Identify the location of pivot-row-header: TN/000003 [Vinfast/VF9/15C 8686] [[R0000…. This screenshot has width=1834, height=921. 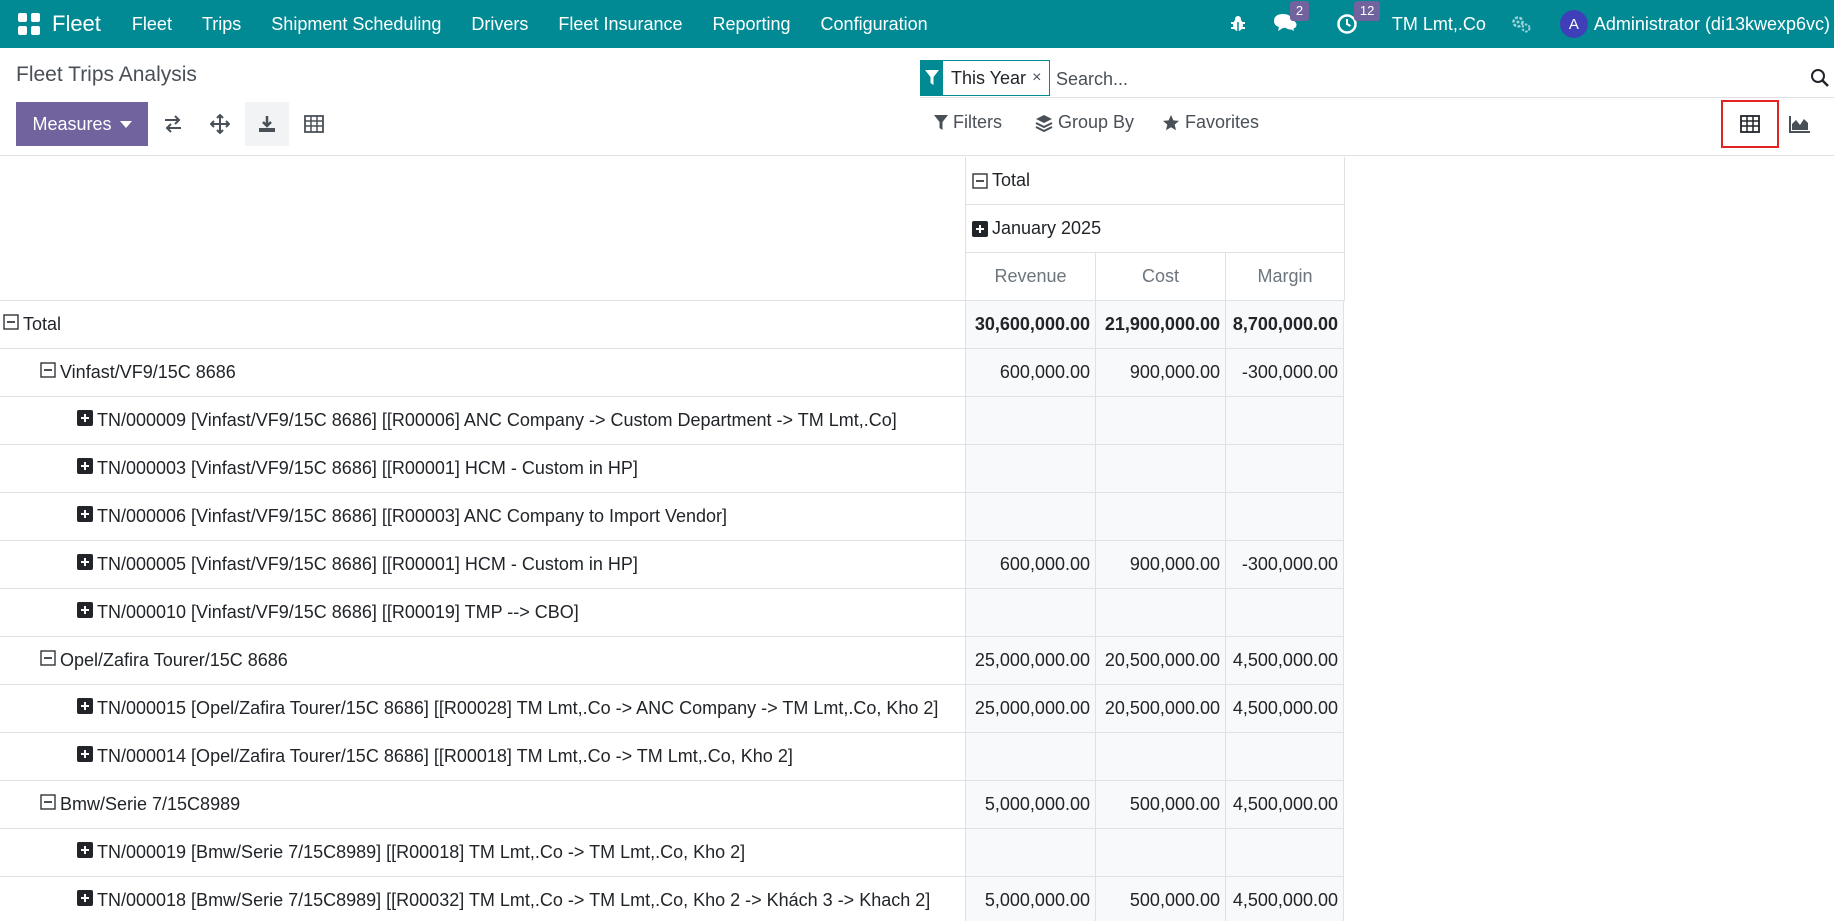
(482, 469).